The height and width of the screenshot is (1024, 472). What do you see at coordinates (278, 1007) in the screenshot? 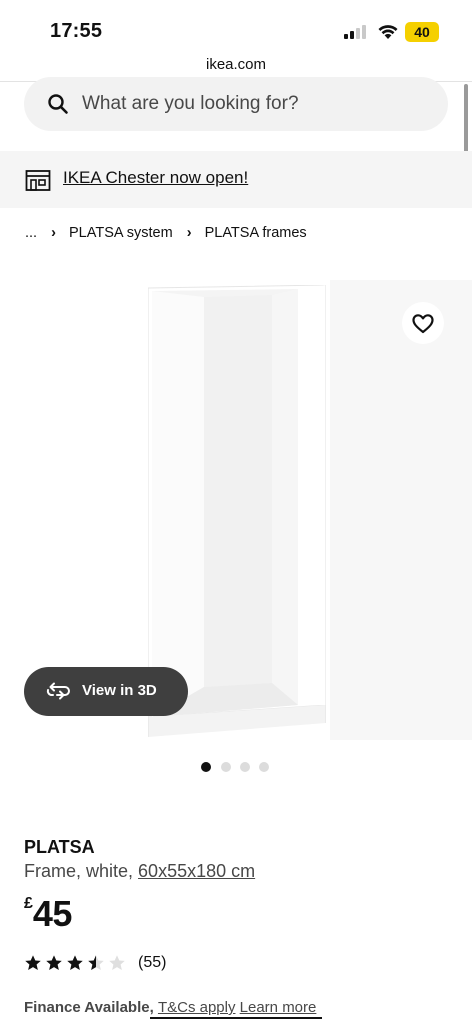
I see `finance-learn-more-link: Learn more` at bounding box center [278, 1007].